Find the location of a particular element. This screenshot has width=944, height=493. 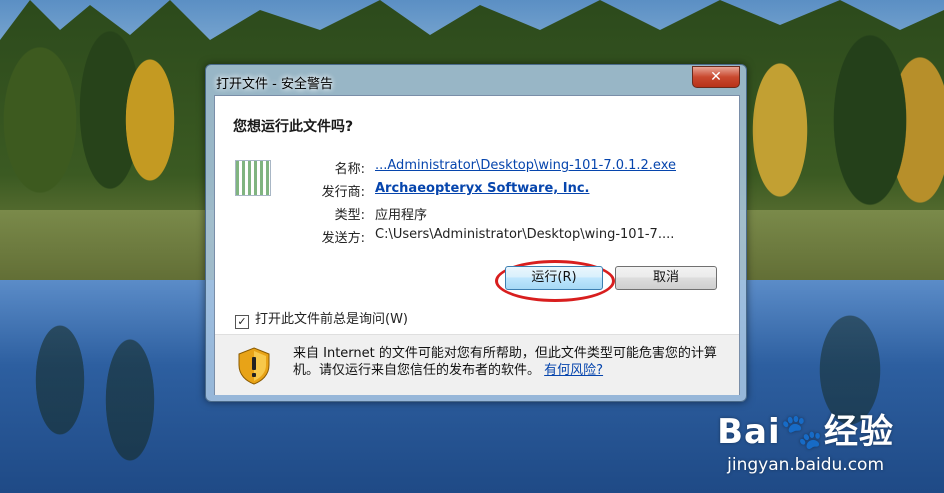

close-icon: ✕ is located at coordinates (716, 77).